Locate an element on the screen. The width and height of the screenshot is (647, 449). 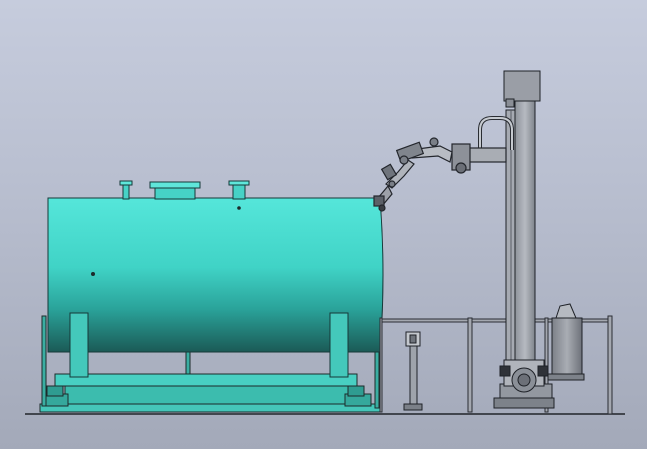
tank-manhole is located at coordinates (175, 190).